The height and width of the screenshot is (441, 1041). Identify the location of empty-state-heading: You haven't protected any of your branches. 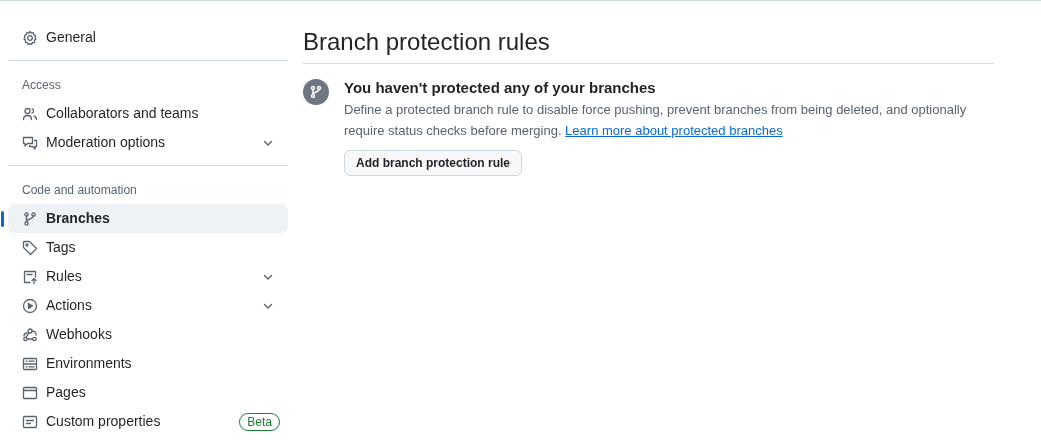
(500, 88).